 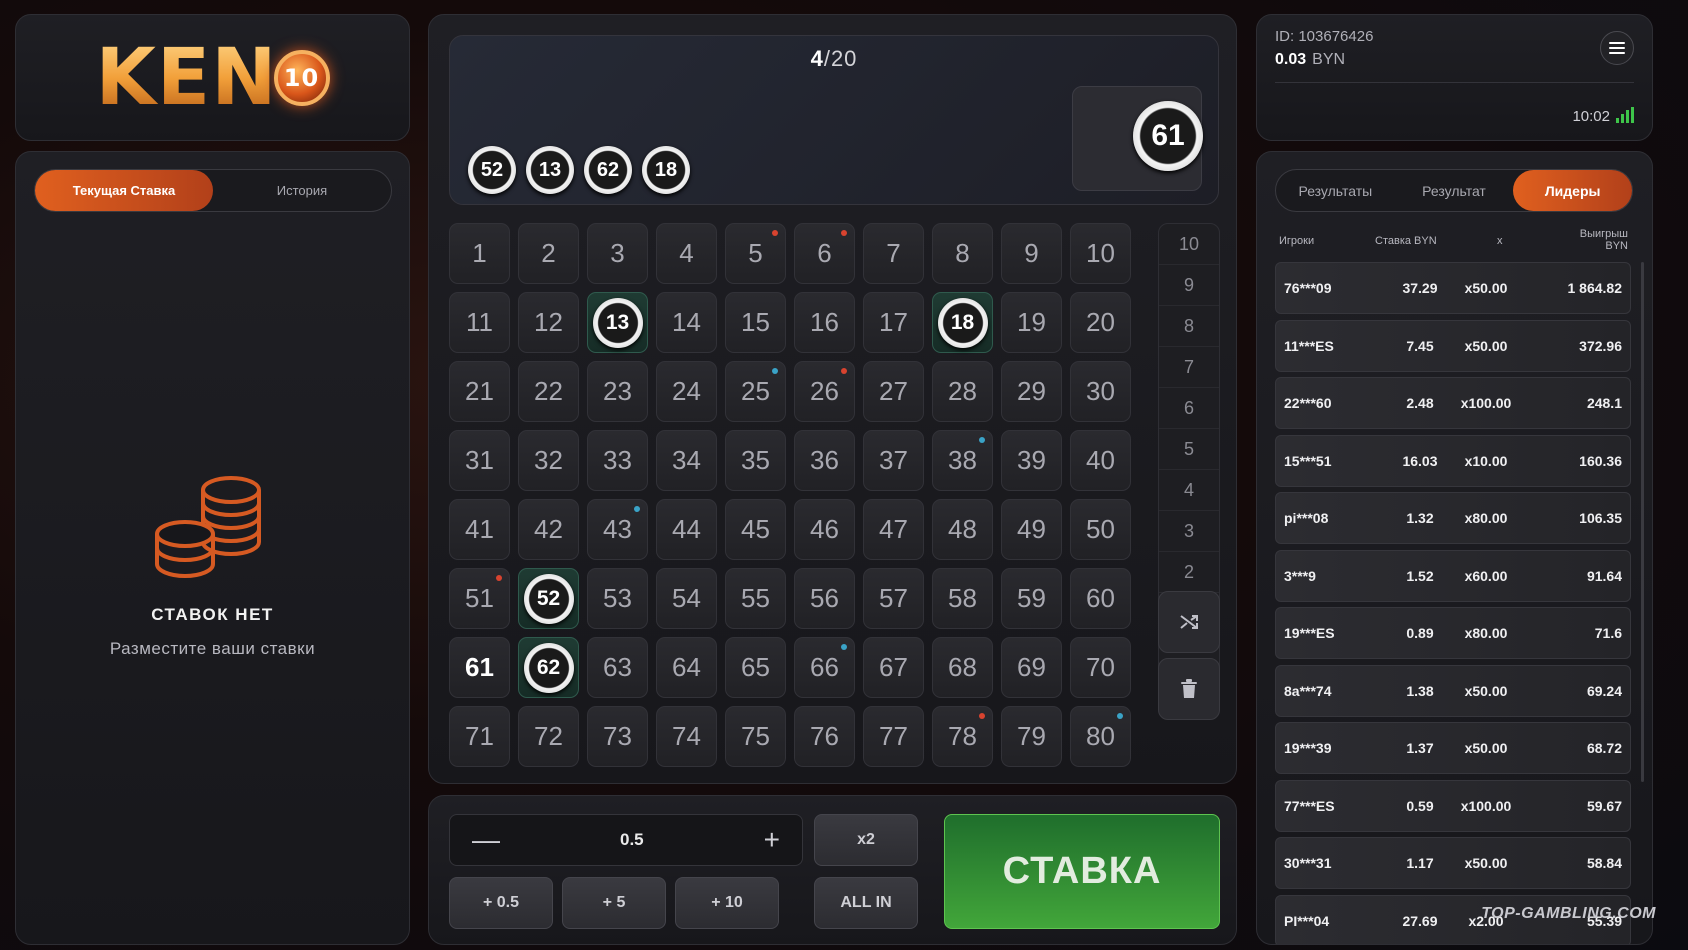 What do you see at coordinates (548, 460) in the screenshot?
I see `number-cell: 32` at bounding box center [548, 460].